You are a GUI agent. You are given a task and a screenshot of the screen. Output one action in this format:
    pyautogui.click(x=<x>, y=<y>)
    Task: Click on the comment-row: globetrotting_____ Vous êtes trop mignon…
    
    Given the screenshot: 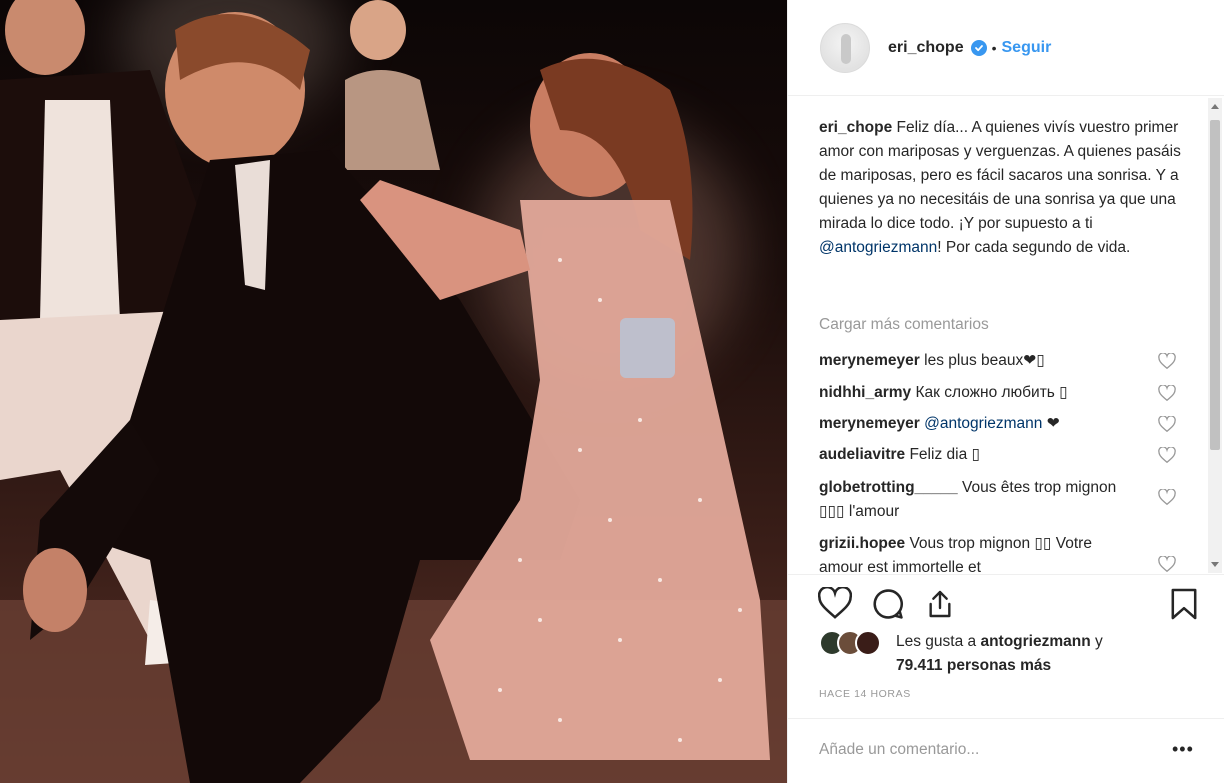 What is the action you would take?
    pyautogui.click(x=969, y=500)
    